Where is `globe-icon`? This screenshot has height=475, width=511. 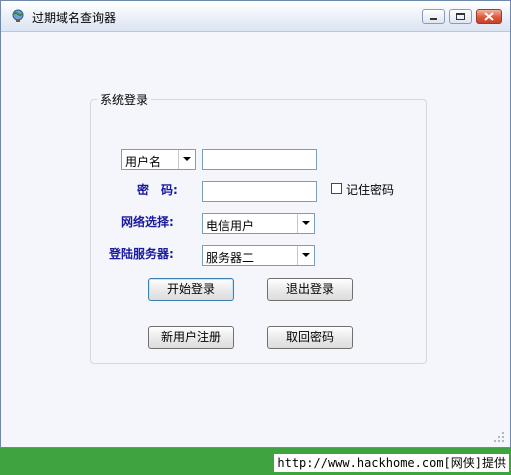
globe-icon is located at coordinates (18, 15).